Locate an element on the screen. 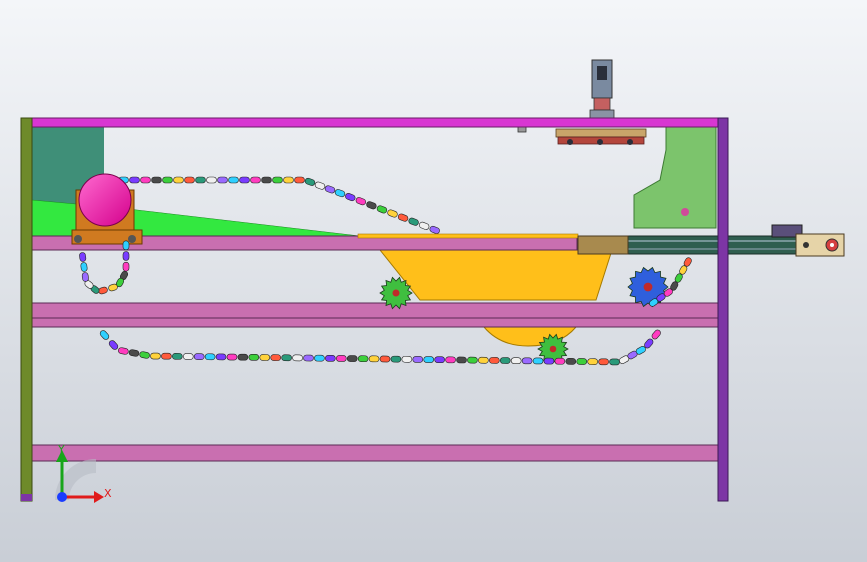  bracket-bolt is located at coordinates (685, 212).